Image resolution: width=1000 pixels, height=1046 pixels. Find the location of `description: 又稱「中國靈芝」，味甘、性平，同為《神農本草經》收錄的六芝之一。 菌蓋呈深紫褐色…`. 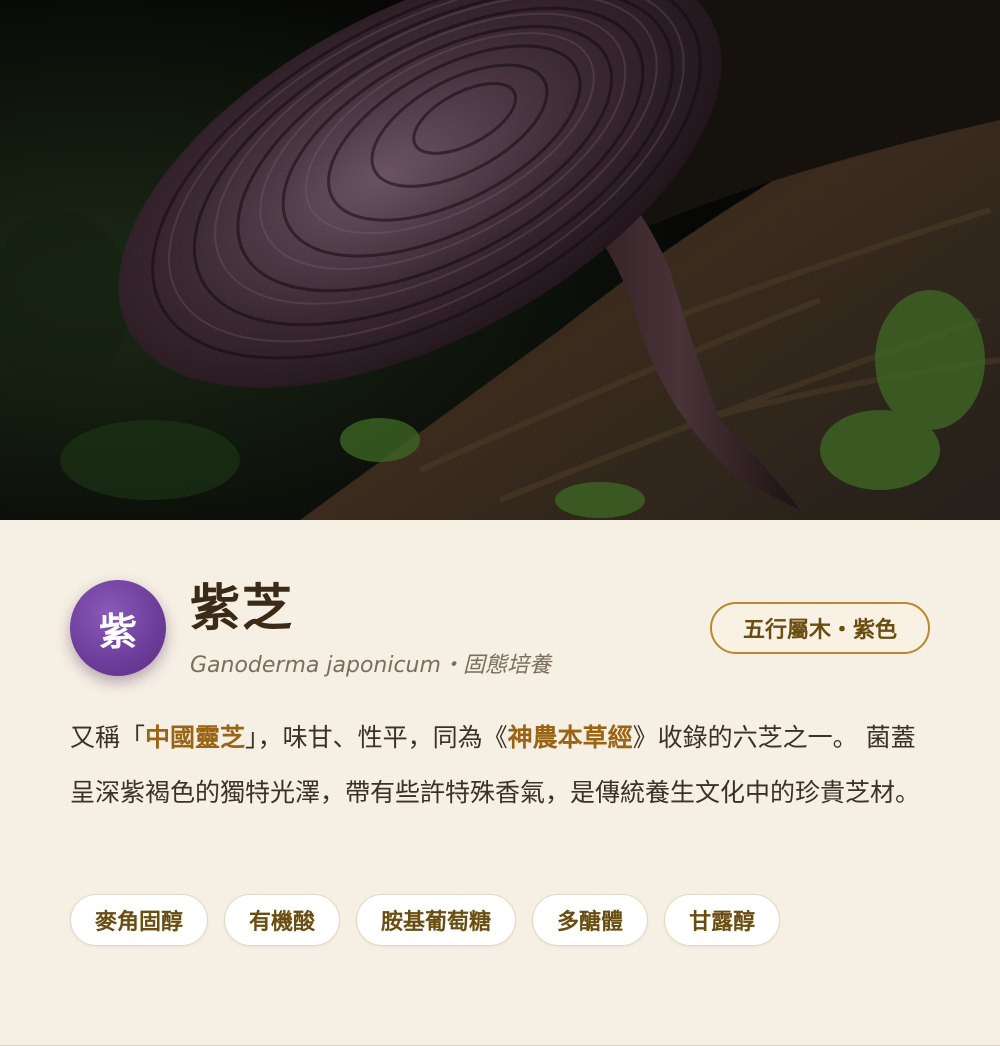

description: 又稱「中國靈芝」，味甘、性平，同為《神農本草經》收錄的六芝之一。 菌蓋呈深紫褐色… is located at coordinates (505, 765).